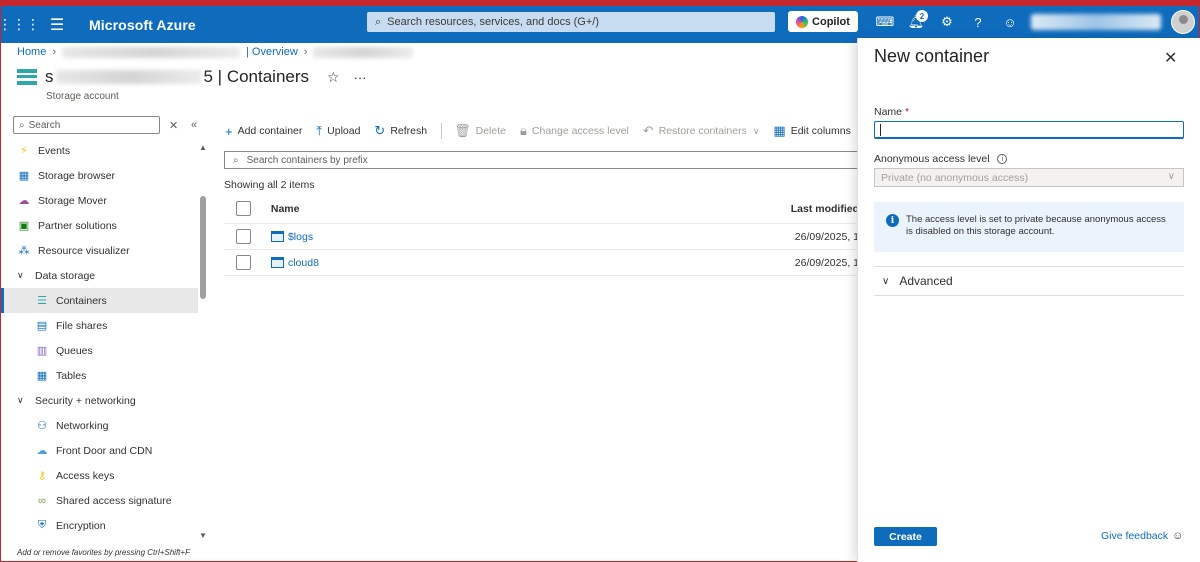 The width and height of the screenshot is (1200, 562). I want to click on refresh-button: ↻ Refresh, so click(400, 131).